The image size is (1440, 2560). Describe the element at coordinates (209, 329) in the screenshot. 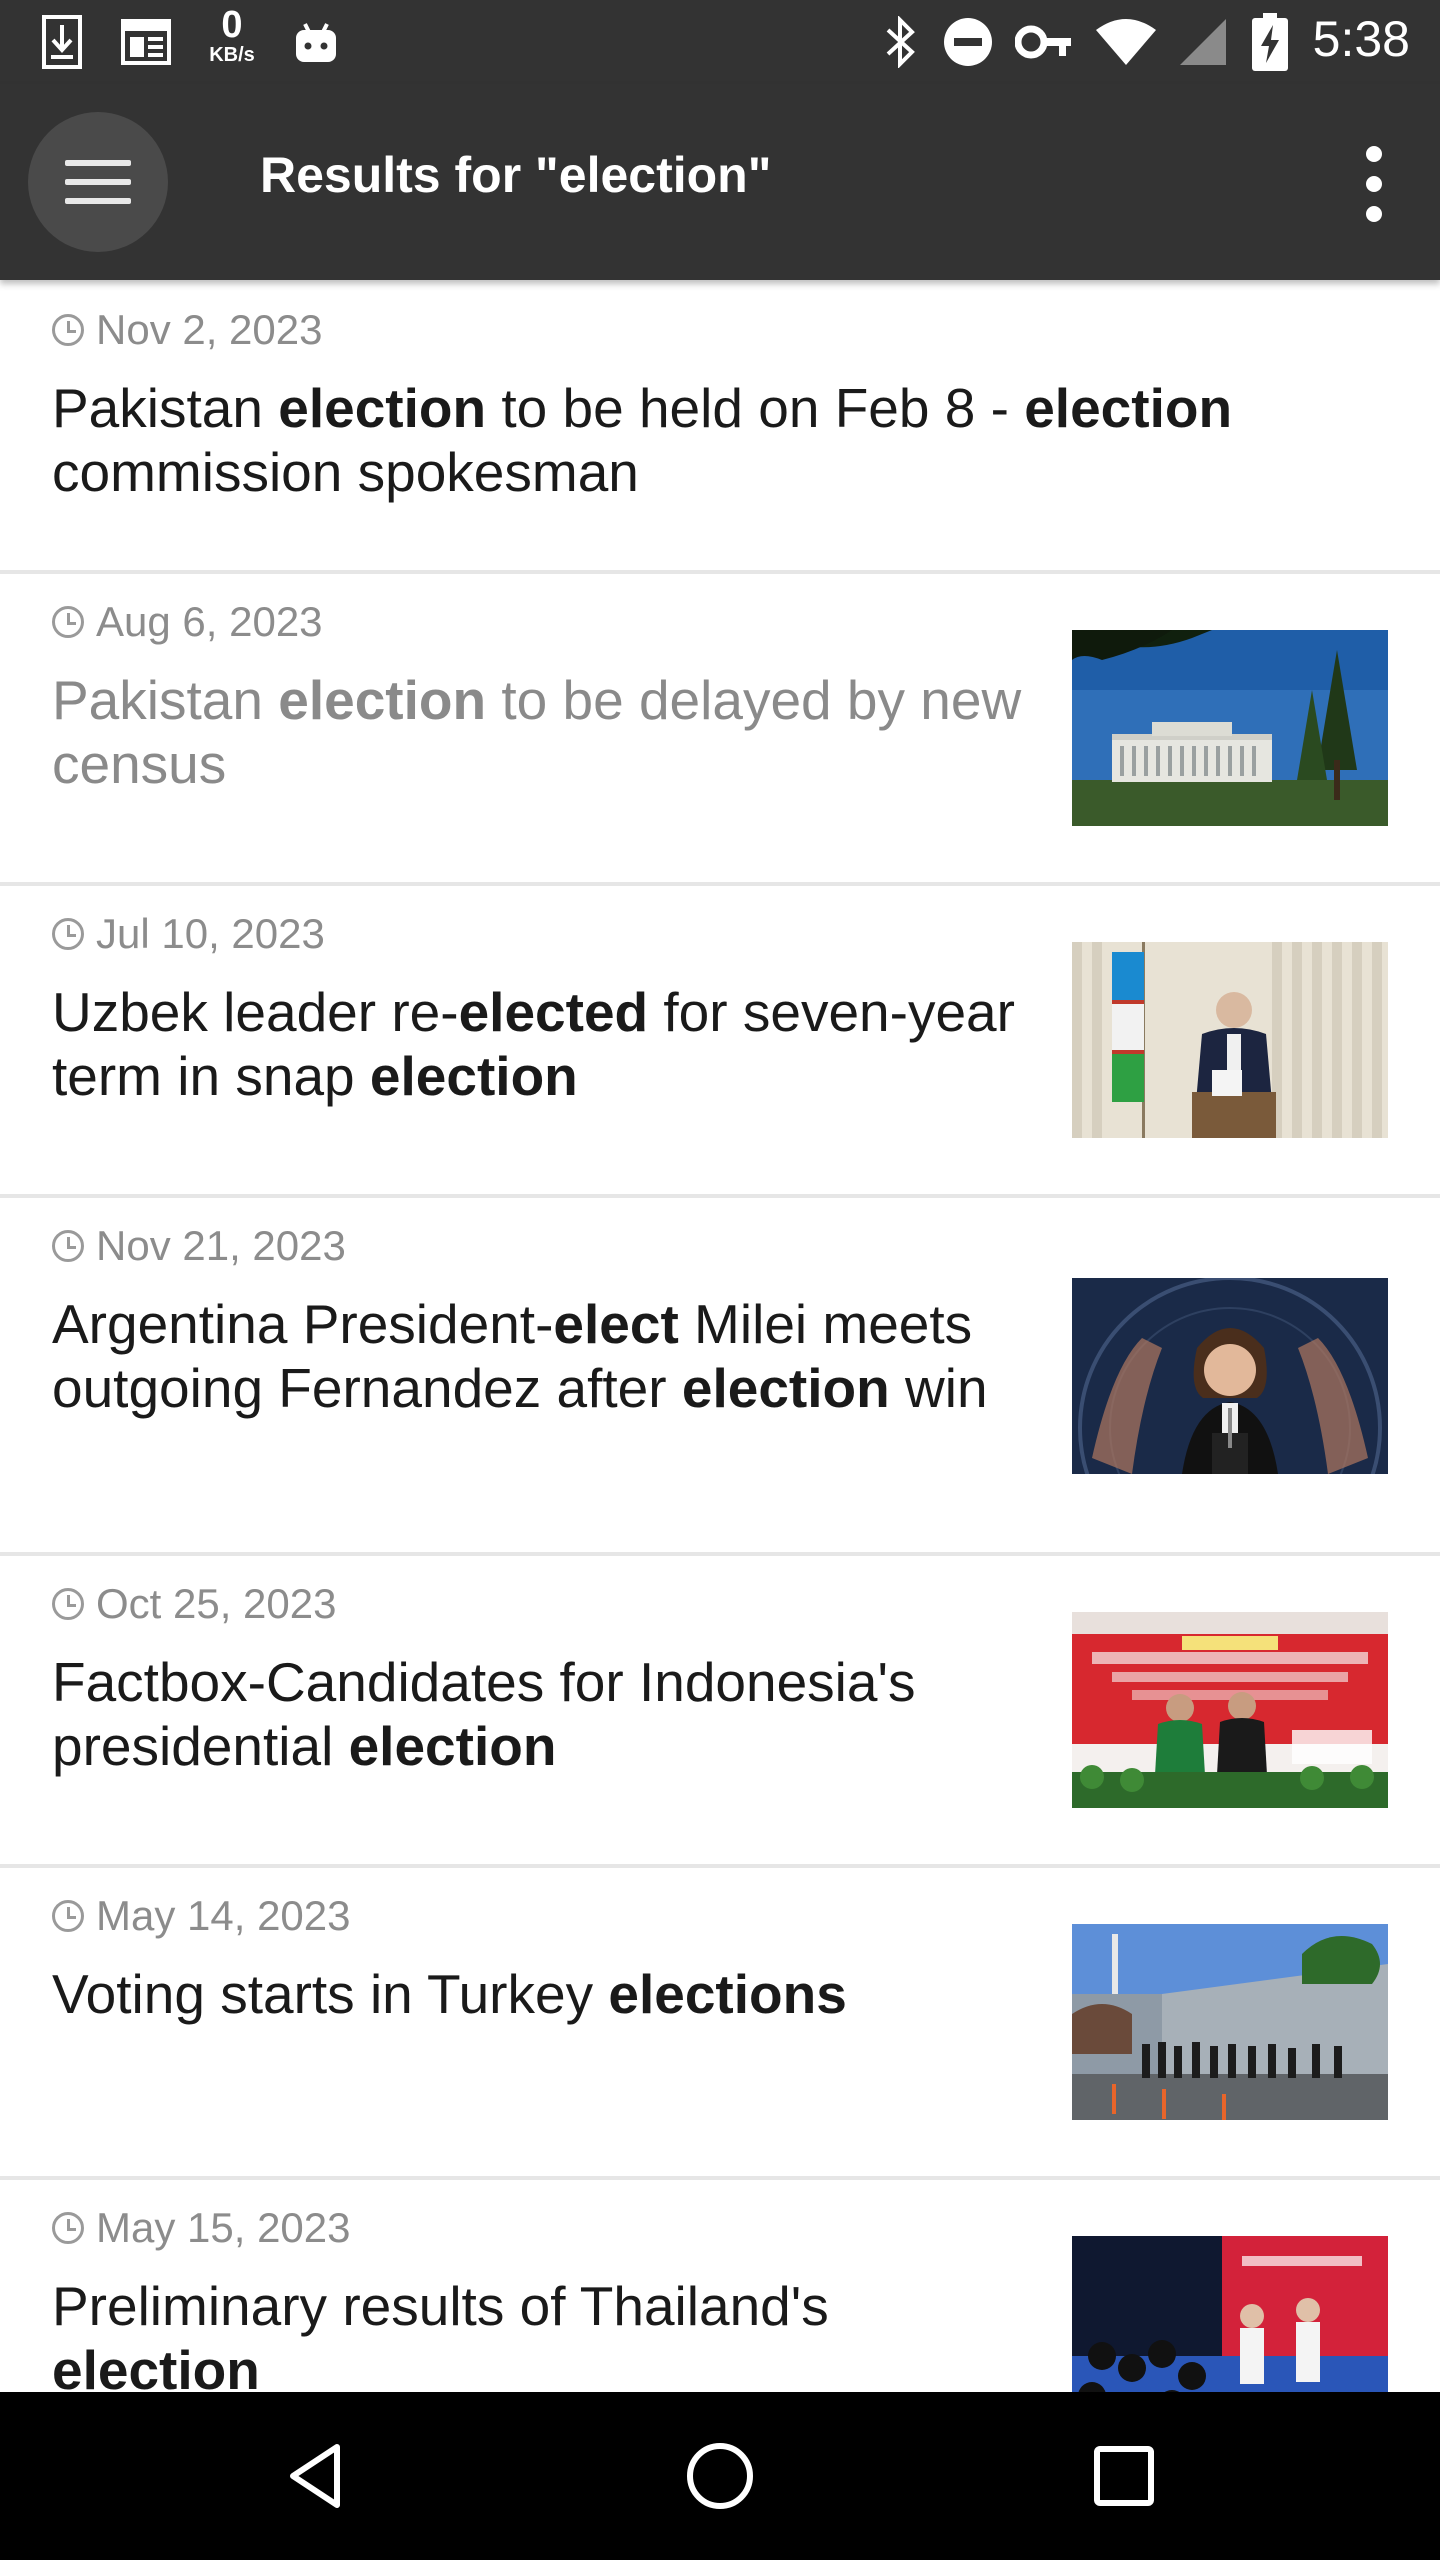

I see `article-date-text: Nov 2, 2023` at that location.